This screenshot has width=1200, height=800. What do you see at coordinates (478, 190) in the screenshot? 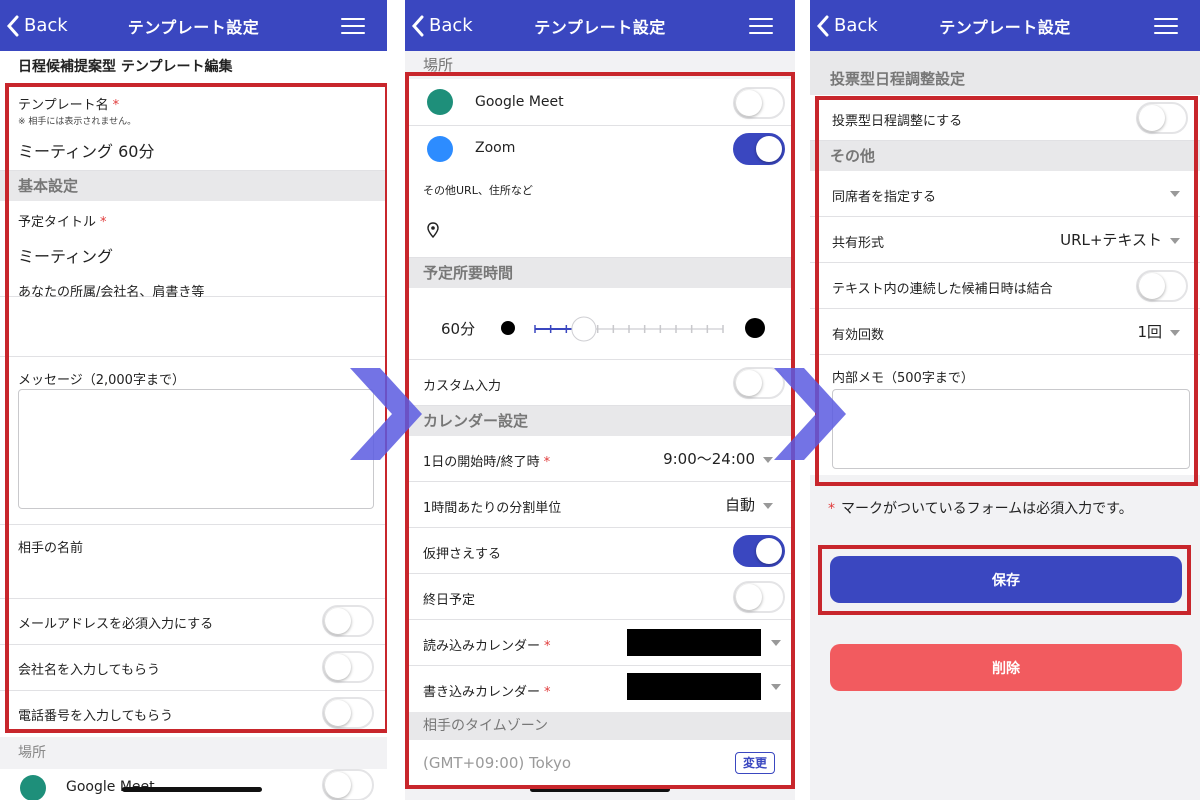
I see `other-url-label: その他URL、住所など` at bounding box center [478, 190].